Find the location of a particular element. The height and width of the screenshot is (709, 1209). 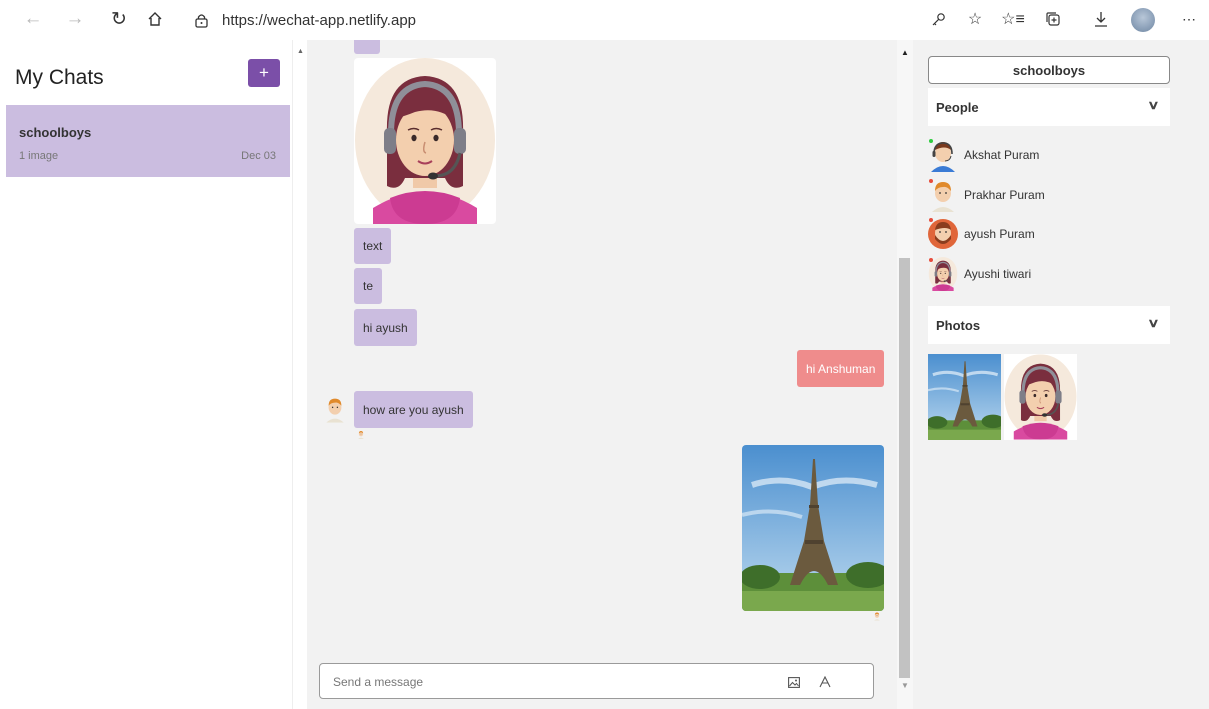

profile-avatar is located at coordinates (1143, 20).